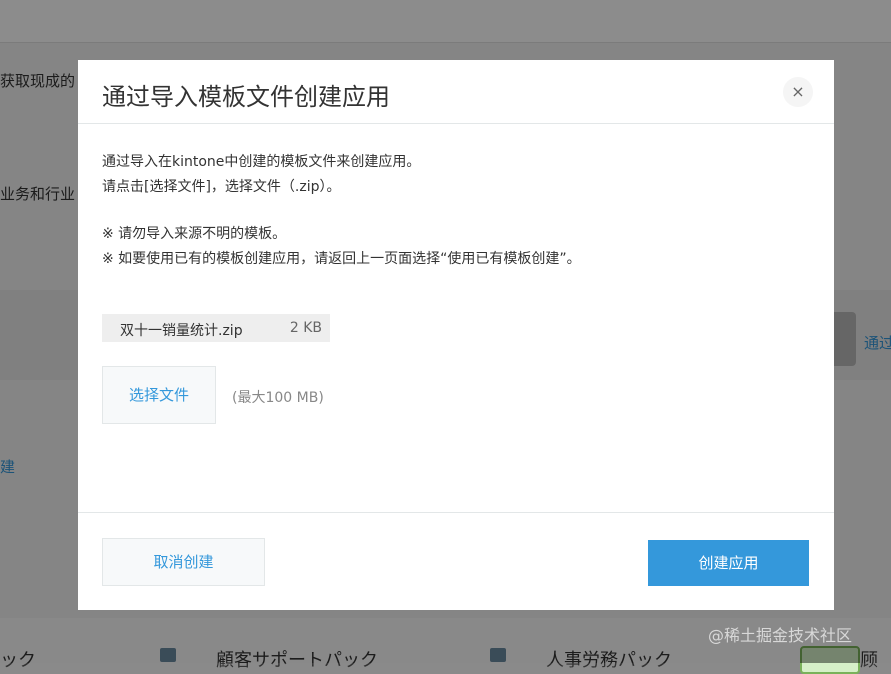 The image size is (891, 674). I want to click on max-size-hint: (最大100 MB), so click(278, 398).